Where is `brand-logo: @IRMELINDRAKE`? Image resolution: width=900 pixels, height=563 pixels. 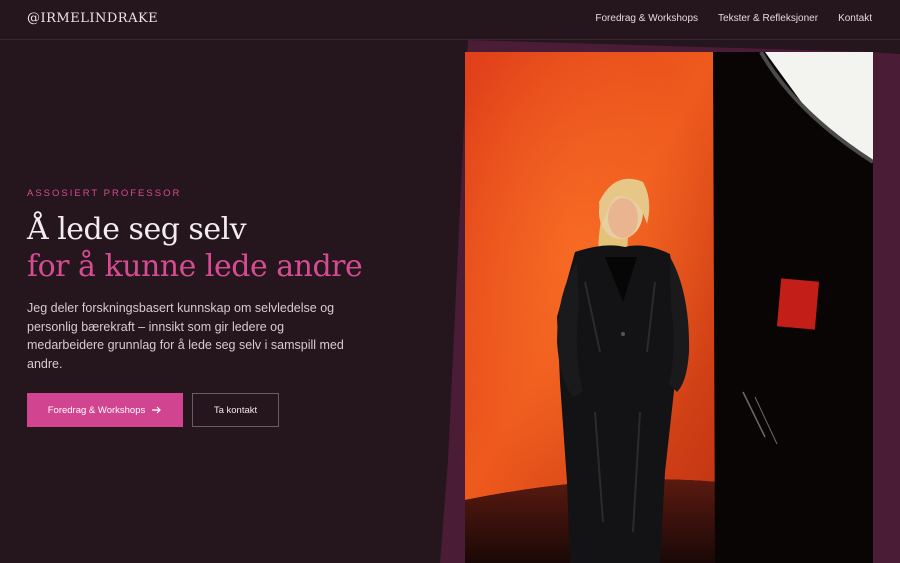 brand-logo: @IRMELINDRAKE is located at coordinates (92, 18).